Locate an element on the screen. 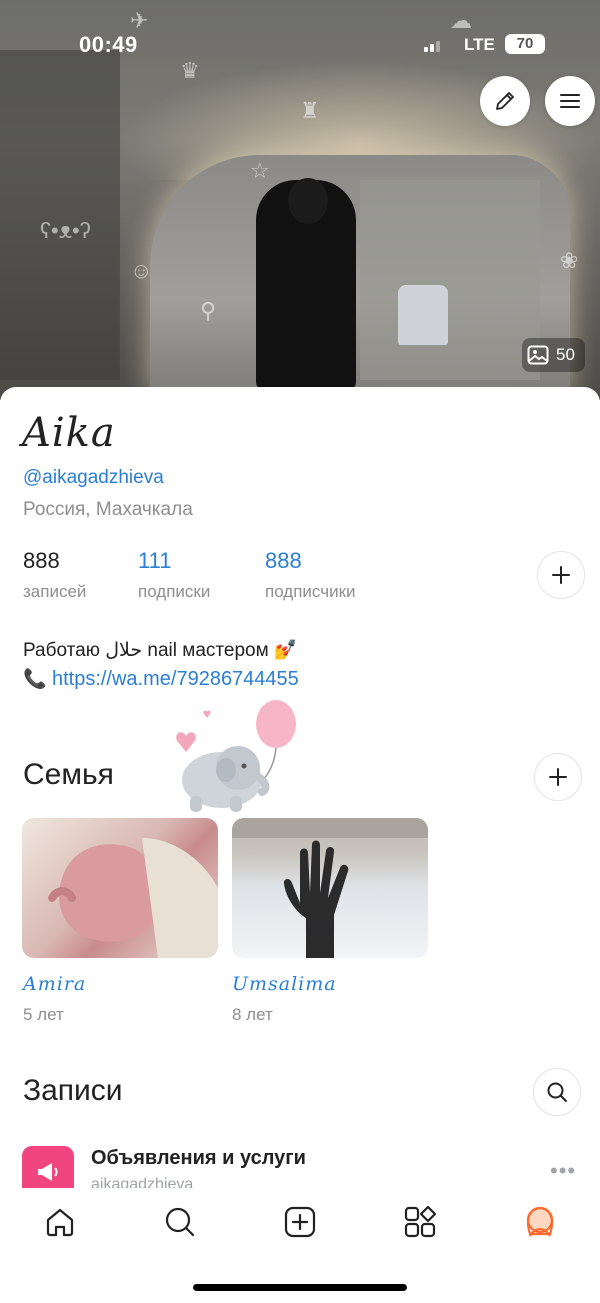  menu-icon is located at coordinates (570, 101).